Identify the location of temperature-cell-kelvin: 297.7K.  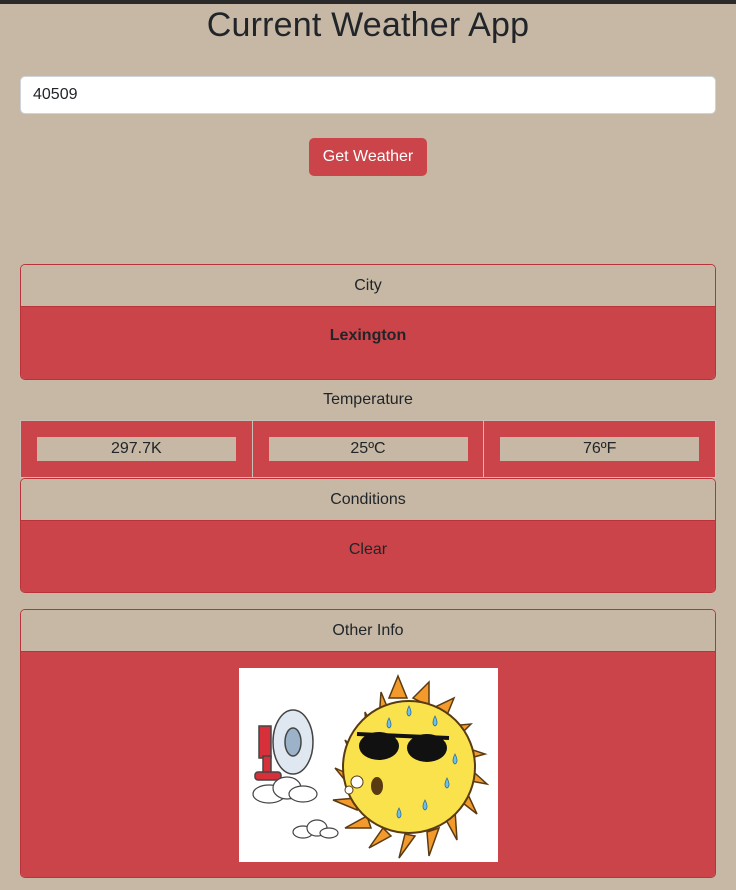
(137, 449).